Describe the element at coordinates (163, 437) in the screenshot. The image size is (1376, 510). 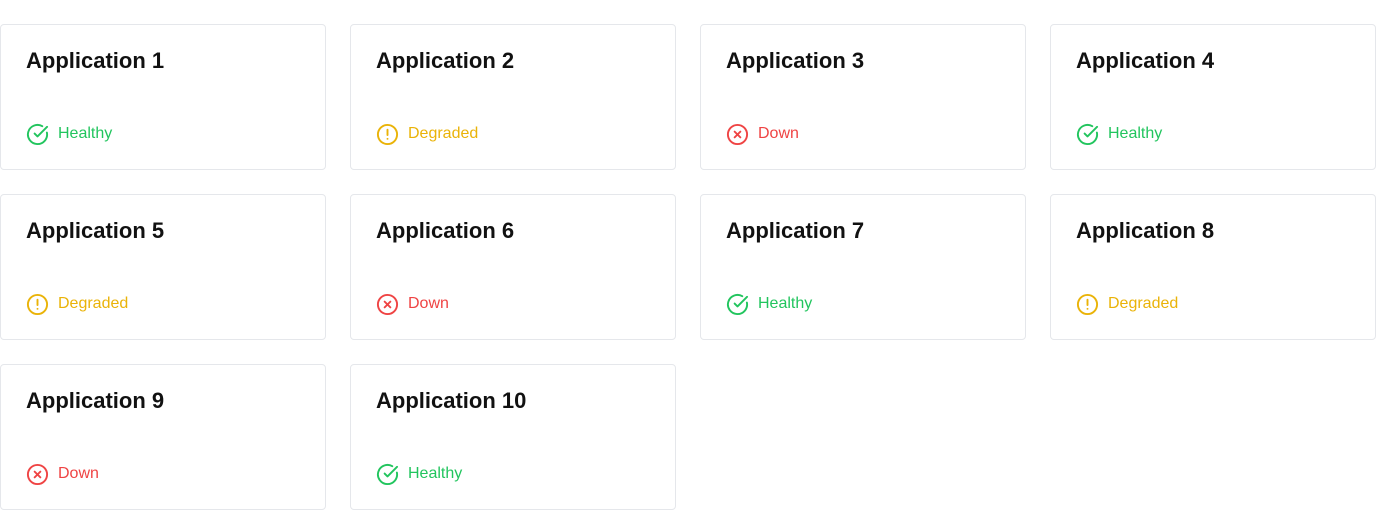
I see `application-card: Application 9 Down` at that location.